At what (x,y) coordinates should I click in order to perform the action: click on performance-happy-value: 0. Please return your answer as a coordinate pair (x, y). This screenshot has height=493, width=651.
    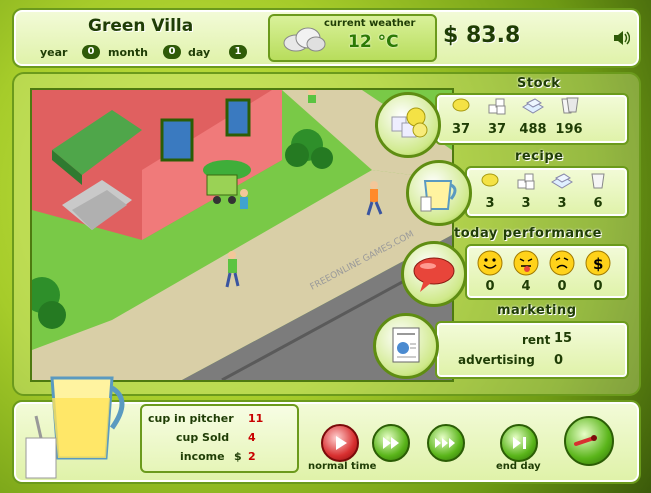
    Looking at the image, I should click on (490, 286).